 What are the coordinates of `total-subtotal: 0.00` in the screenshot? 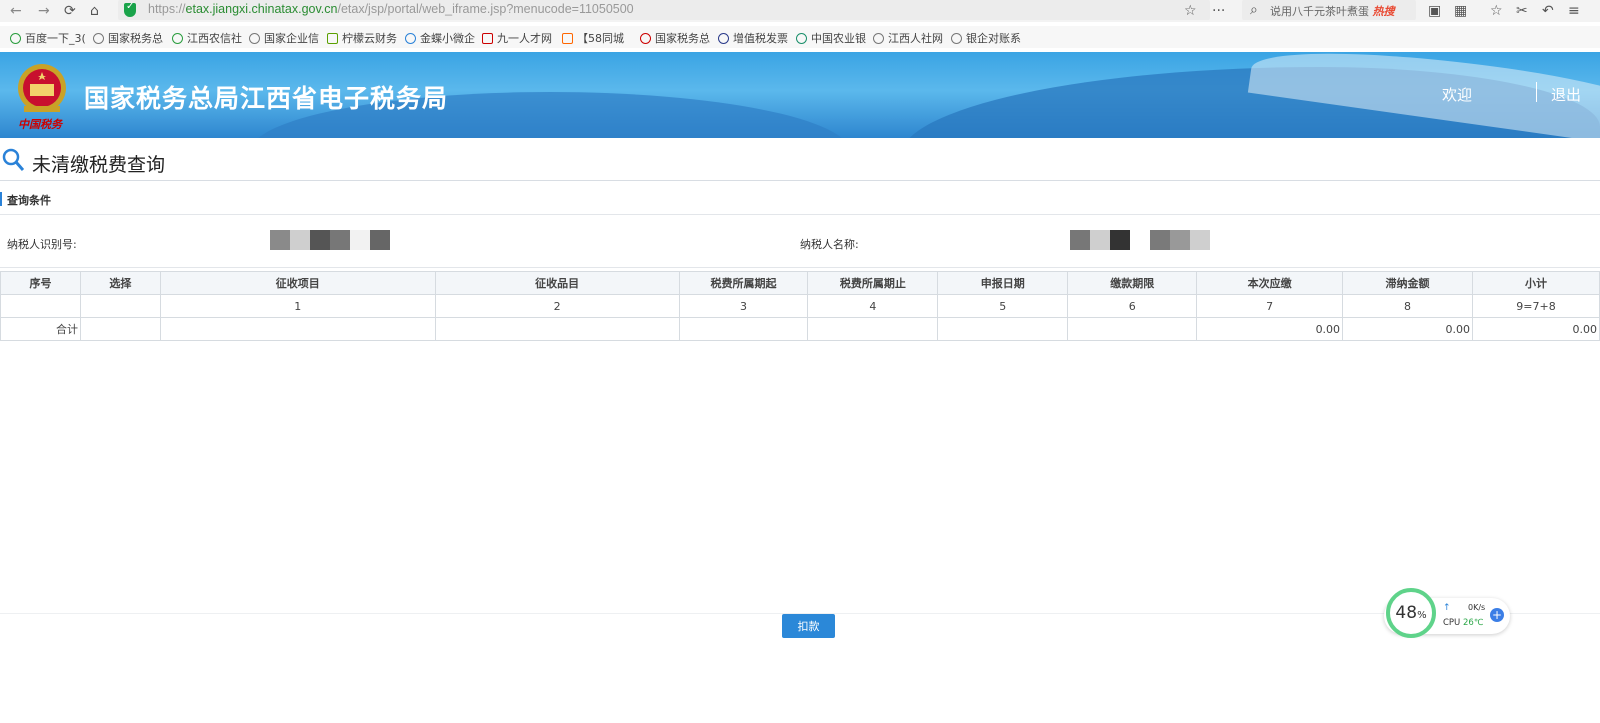 It's located at (1535, 329).